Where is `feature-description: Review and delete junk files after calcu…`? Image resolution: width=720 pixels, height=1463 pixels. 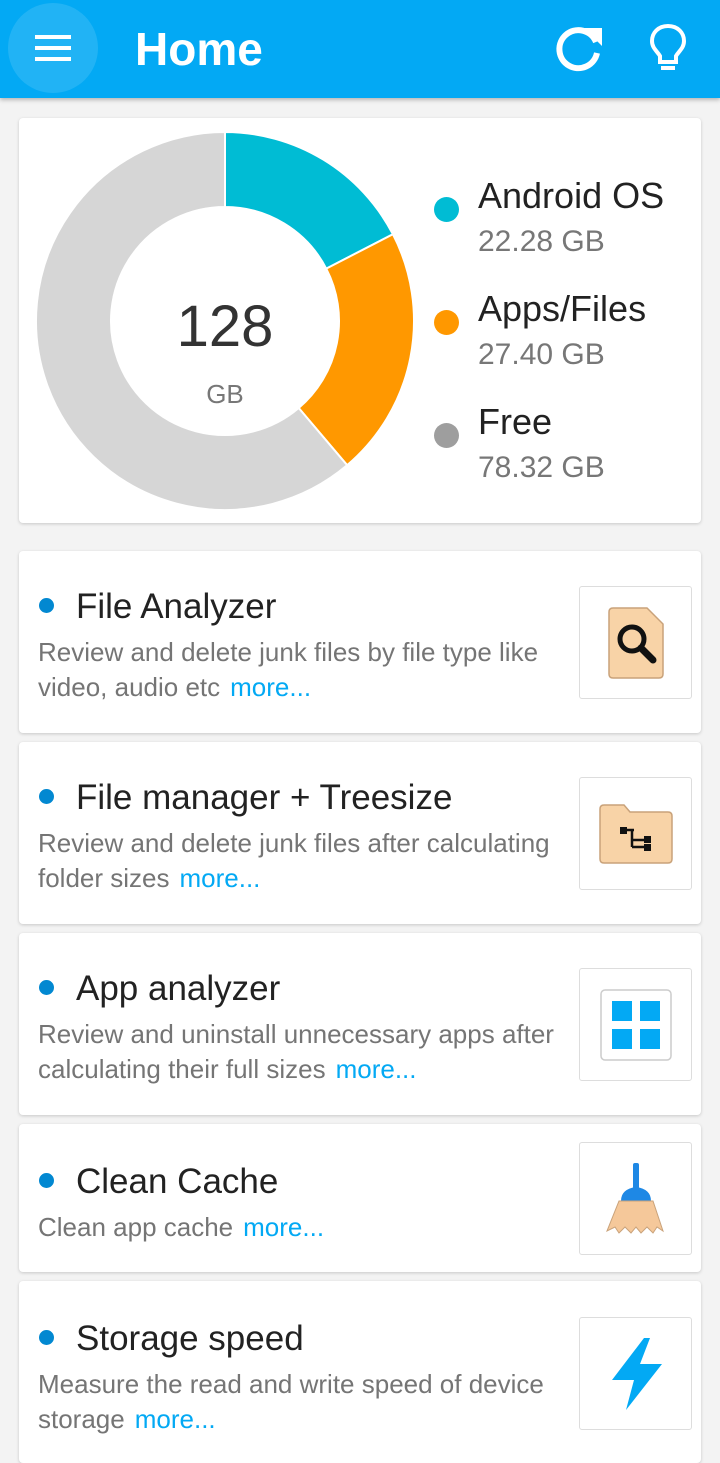 feature-description: Review and delete junk files after calcu… is located at coordinates (298, 861).